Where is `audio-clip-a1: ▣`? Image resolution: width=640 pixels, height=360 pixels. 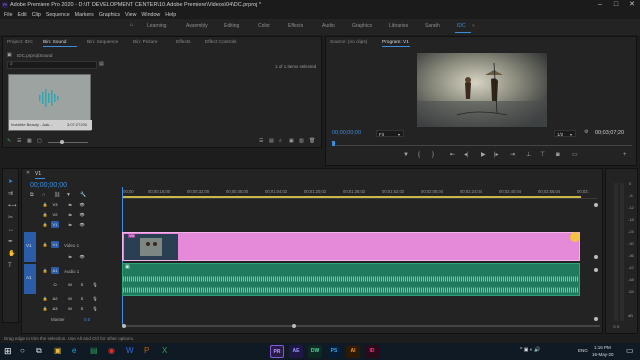 audio-clip-a1: ▣ is located at coordinates (351, 279).